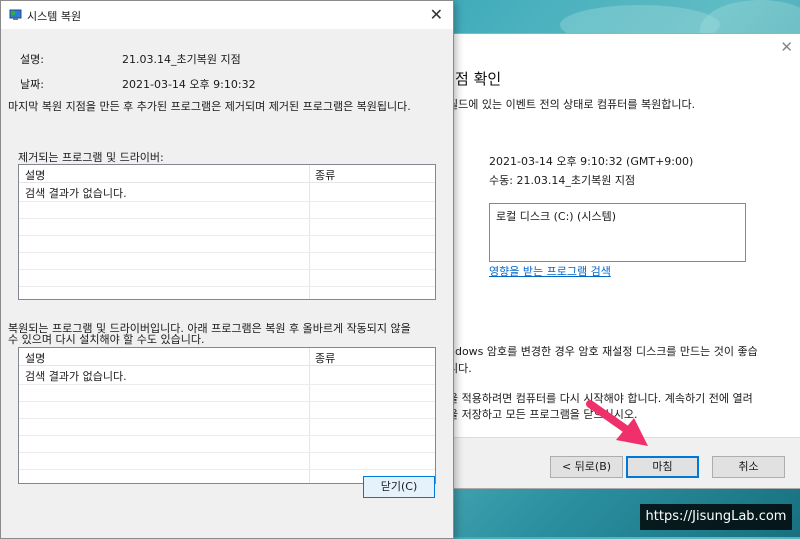 Image resolution: width=800 pixels, height=539 pixels. Describe the element at coordinates (32, 59) in the screenshot. I see `description-label: 설명:` at that location.